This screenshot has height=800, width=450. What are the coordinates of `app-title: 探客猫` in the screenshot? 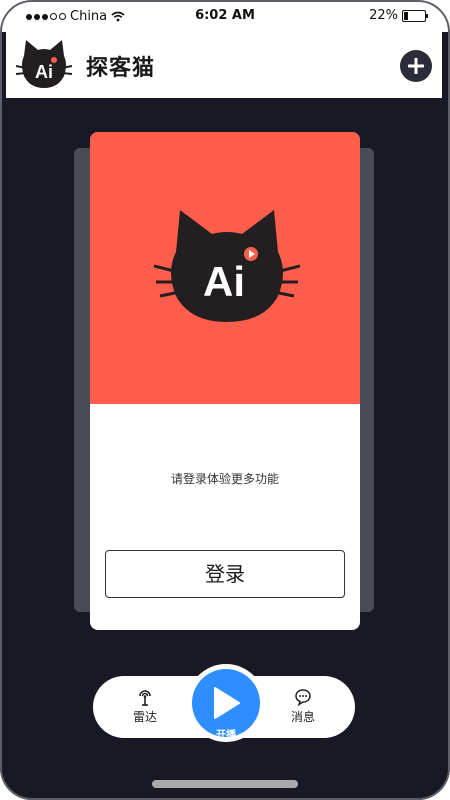 It's located at (121, 68).